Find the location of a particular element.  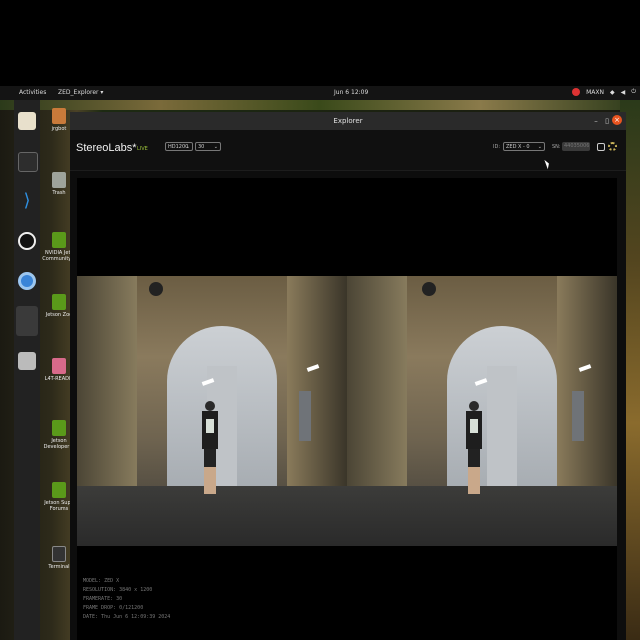

camera-id-select: ZED X - 0 ⌄ is located at coordinates (524, 146).